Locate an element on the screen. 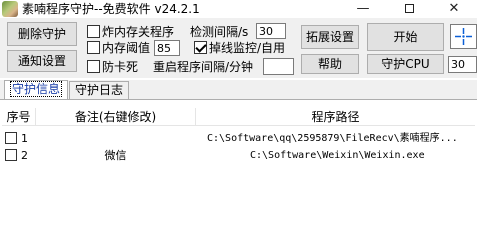 The image size is (477, 247). tab-guard-log: 守护日志 is located at coordinates (99, 90).